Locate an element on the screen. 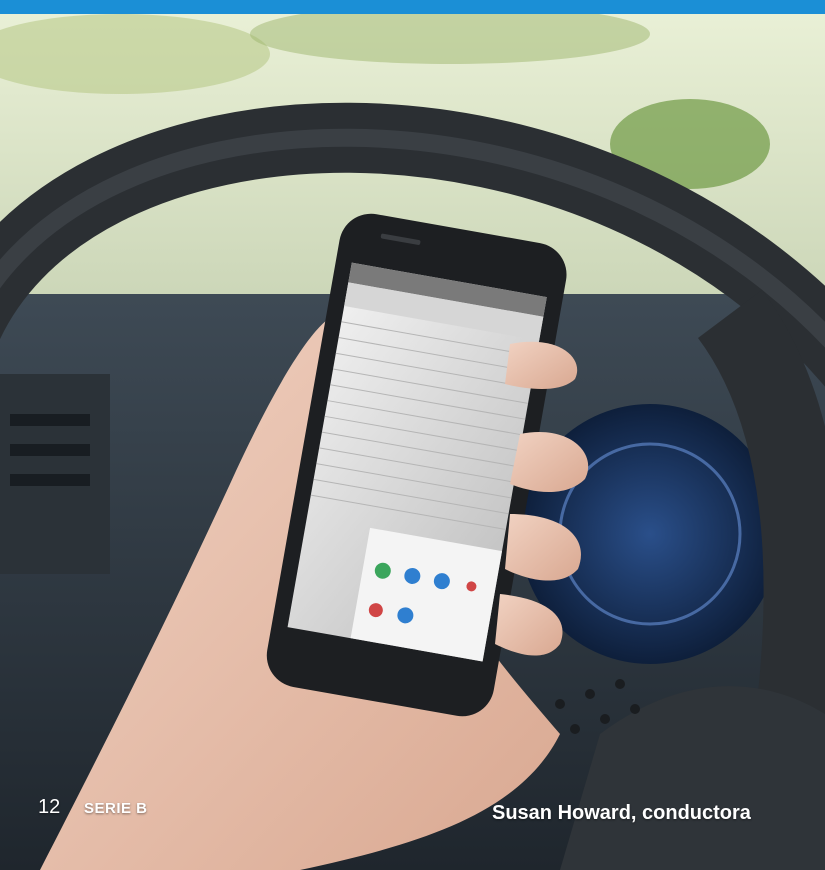 This screenshot has height=870, width=825. top-accent-bar is located at coordinates (412, 7).